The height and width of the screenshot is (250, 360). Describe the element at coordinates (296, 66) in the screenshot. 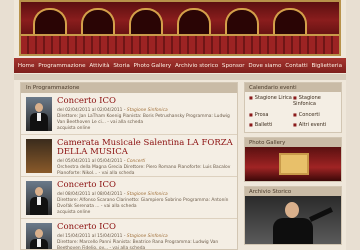

I see `nav-contatti: Contatti` at that location.